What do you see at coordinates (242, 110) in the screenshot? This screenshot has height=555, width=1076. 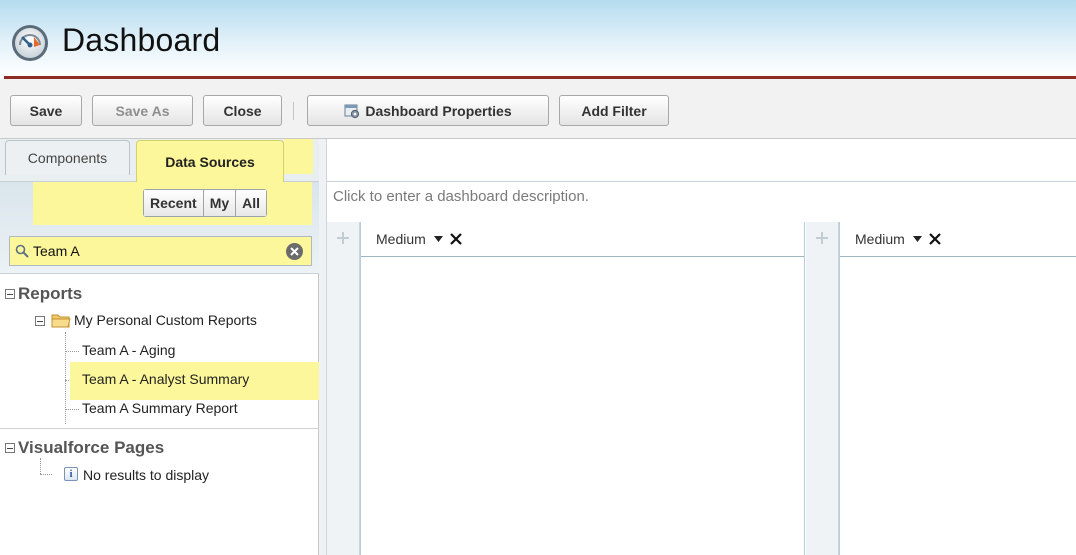 I see `close-button: Close` at bounding box center [242, 110].